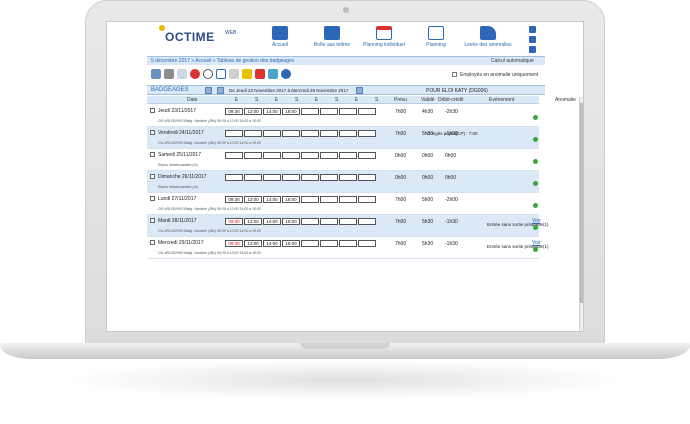 The image size is (690, 424). What do you see at coordinates (436, 39) in the screenshot?
I see `nav-item-planning: Planning` at bounding box center [436, 39].